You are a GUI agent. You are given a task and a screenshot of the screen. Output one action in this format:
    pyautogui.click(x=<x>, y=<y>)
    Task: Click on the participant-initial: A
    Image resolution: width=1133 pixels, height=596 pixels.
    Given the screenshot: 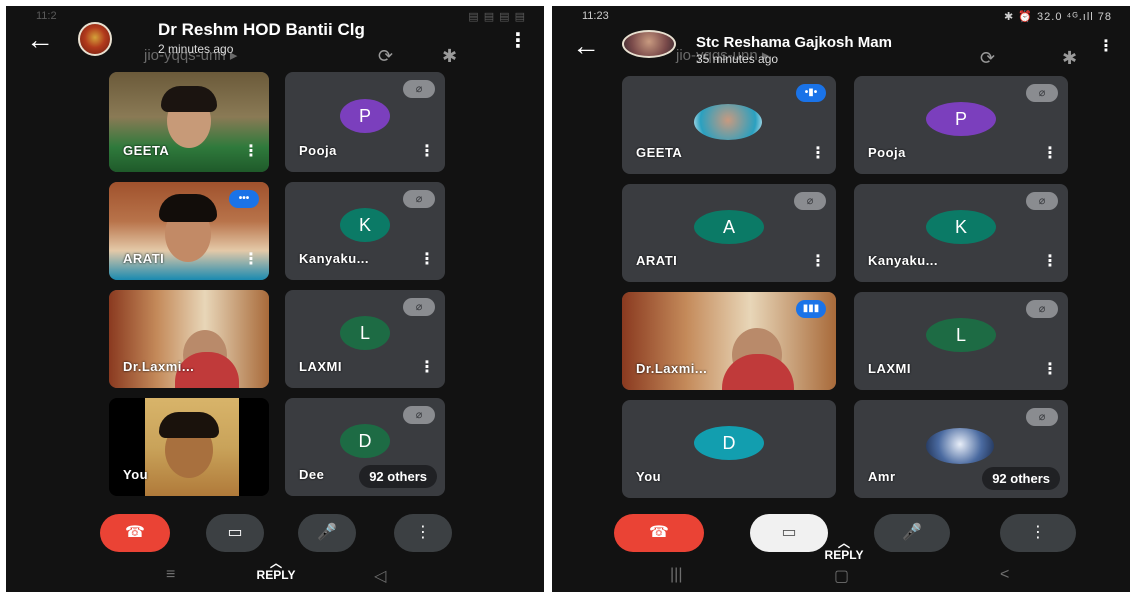 What is the action you would take?
    pyautogui.click(x=729, y=227)
    